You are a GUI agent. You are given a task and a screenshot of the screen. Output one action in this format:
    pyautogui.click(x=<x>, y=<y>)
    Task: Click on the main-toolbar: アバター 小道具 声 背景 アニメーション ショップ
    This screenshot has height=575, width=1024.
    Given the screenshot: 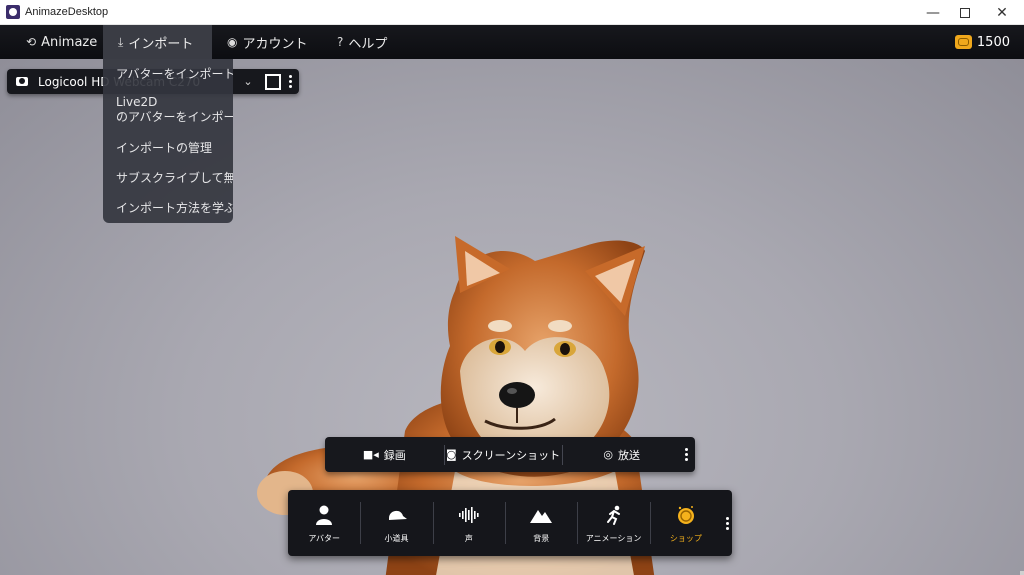 What is the action you would take?
    pyautogui.click(x=510, y=523)
    